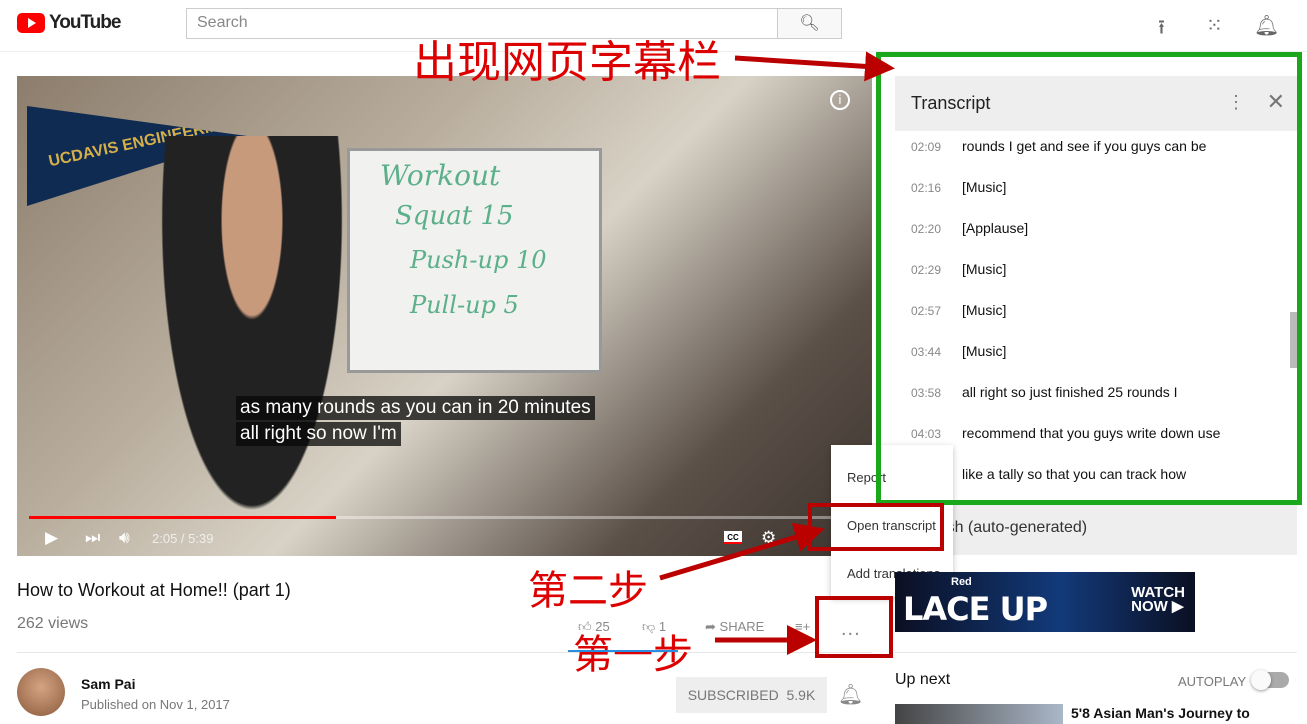 The height and width of the screenshot is (724, 1307). I want to click on search-icon: 🔍︎, so click(809, 23).